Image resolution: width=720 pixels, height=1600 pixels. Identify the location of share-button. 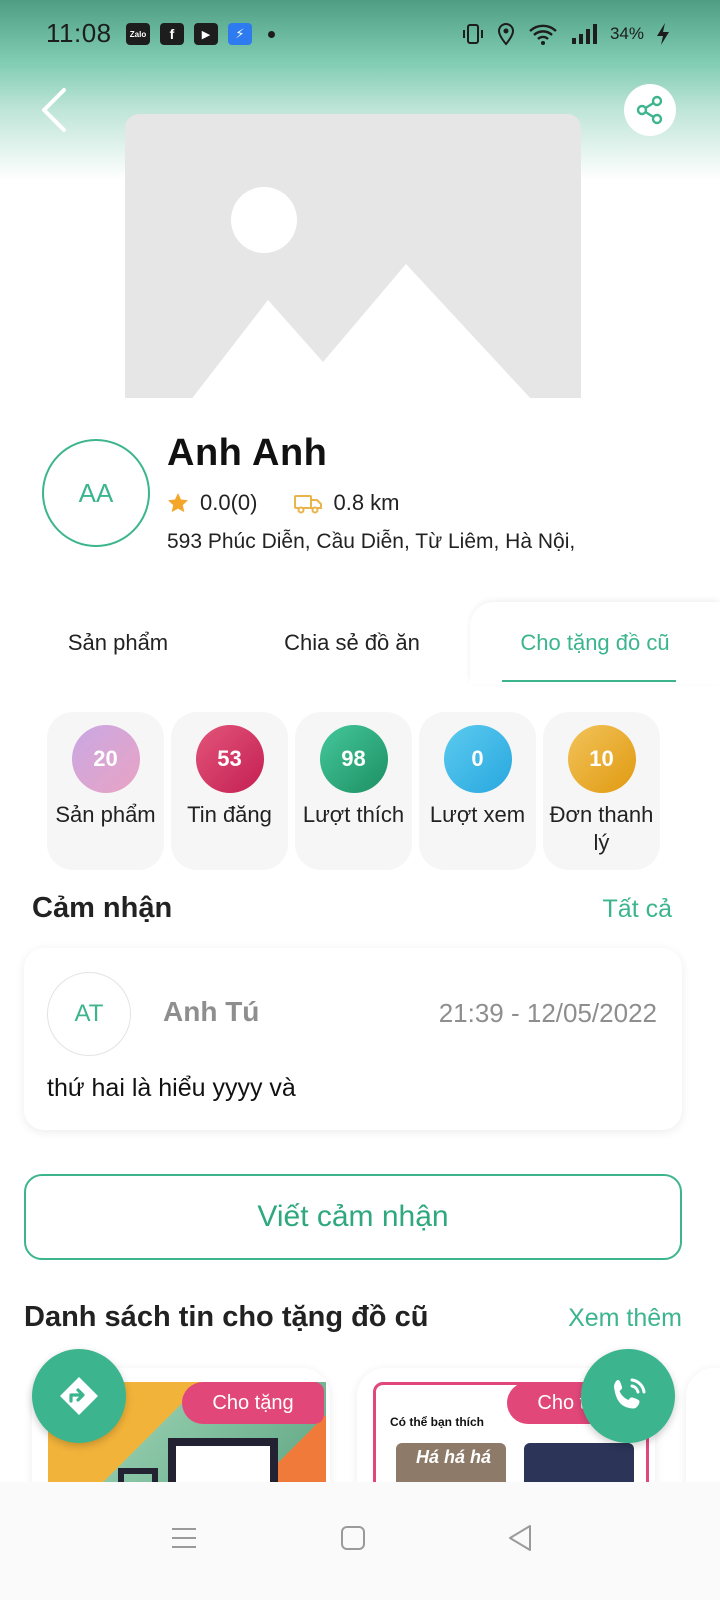
(650, 110).